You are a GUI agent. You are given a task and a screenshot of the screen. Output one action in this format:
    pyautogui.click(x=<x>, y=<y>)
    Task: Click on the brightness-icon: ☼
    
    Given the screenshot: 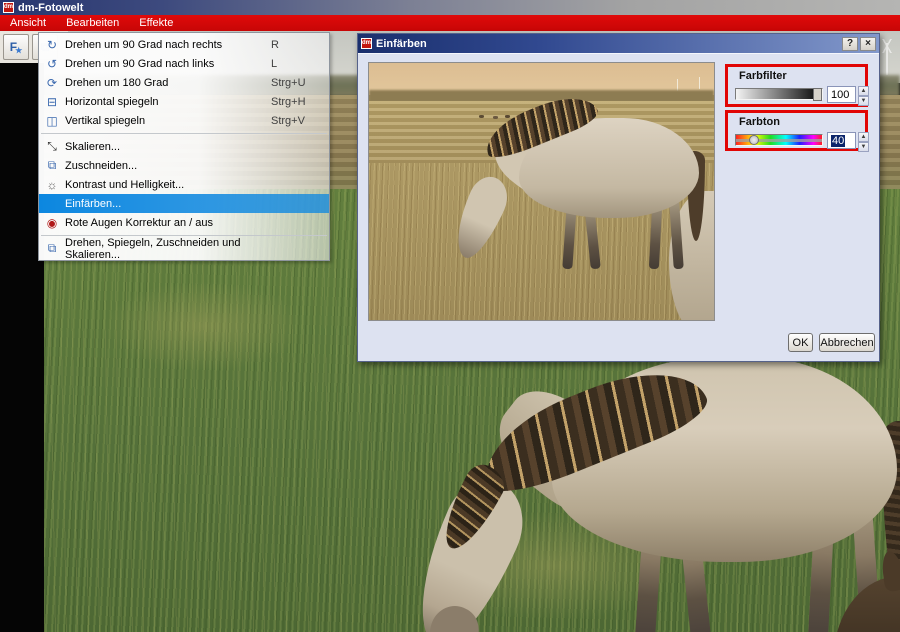 What is the action you would take?
    pyautogui.click(x=52, y=184)
    